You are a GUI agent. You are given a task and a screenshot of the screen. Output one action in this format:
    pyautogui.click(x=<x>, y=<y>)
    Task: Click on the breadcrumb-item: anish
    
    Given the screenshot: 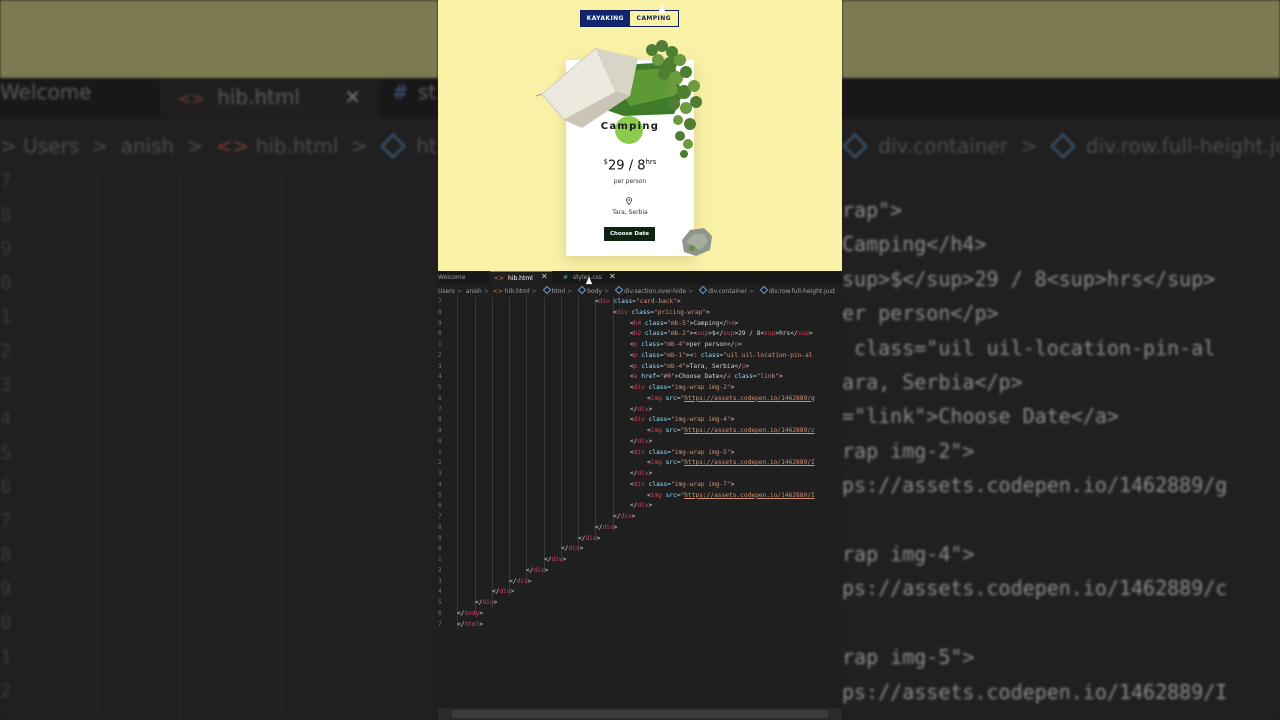 What is the action you would take?
    pyautogui.click(x=474, y=291)
    